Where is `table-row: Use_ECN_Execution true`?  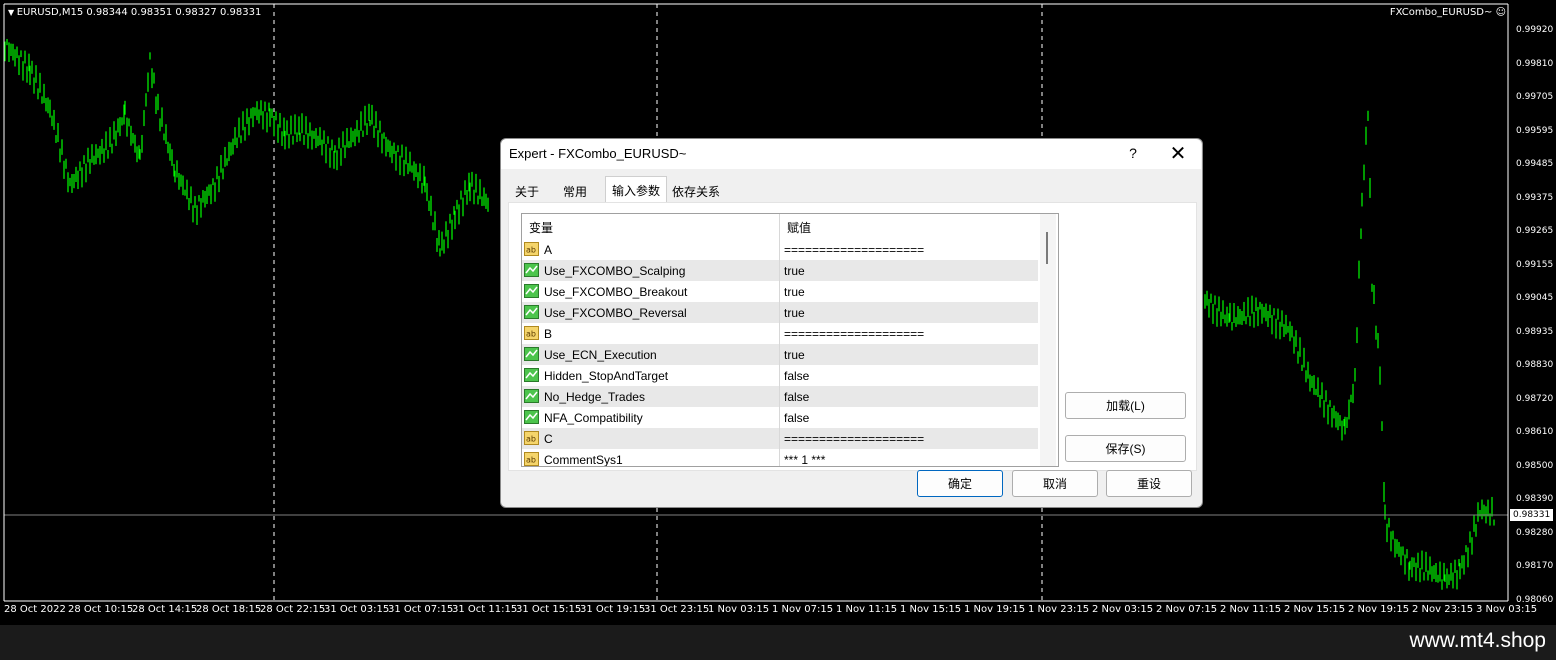 table-row: Use_ECN_Execution true is located at coordinates (780, 354).